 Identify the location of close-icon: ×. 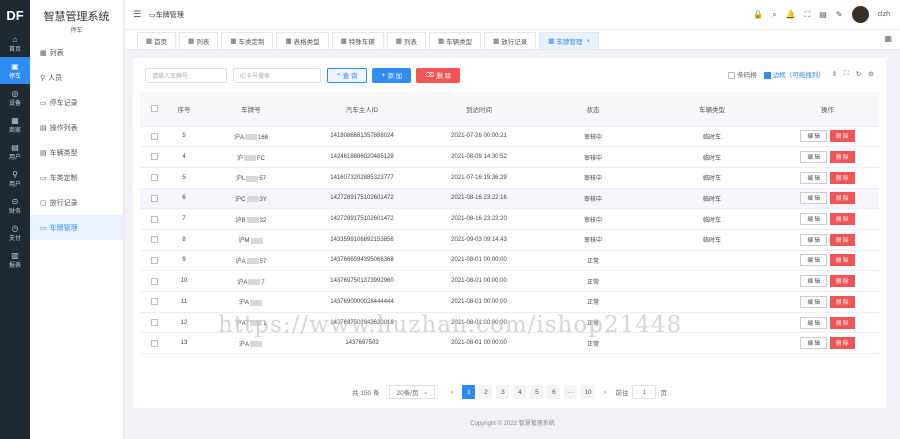
(588, 41).